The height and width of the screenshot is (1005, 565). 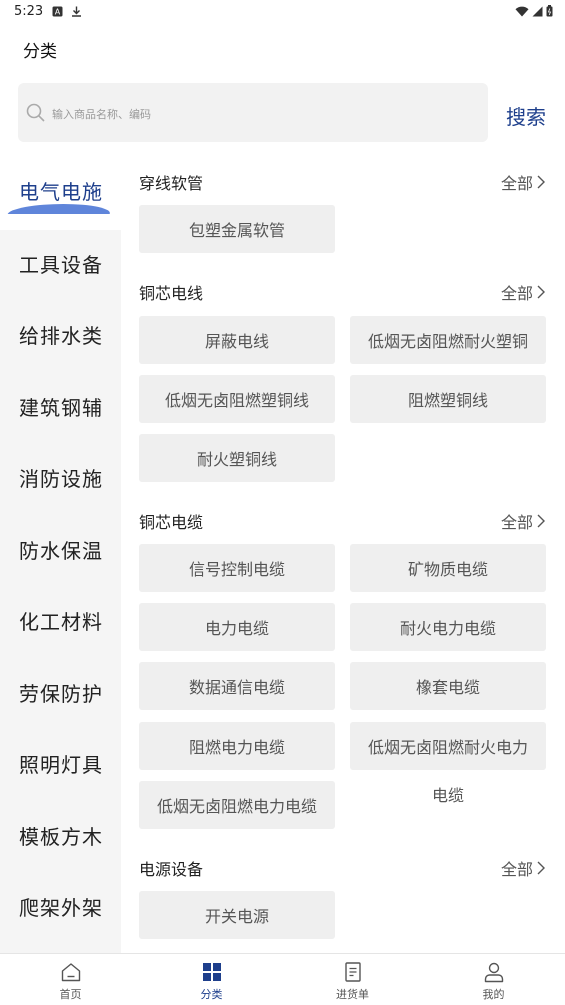 I want to click on signal-icon, so click(x=537, y=11).